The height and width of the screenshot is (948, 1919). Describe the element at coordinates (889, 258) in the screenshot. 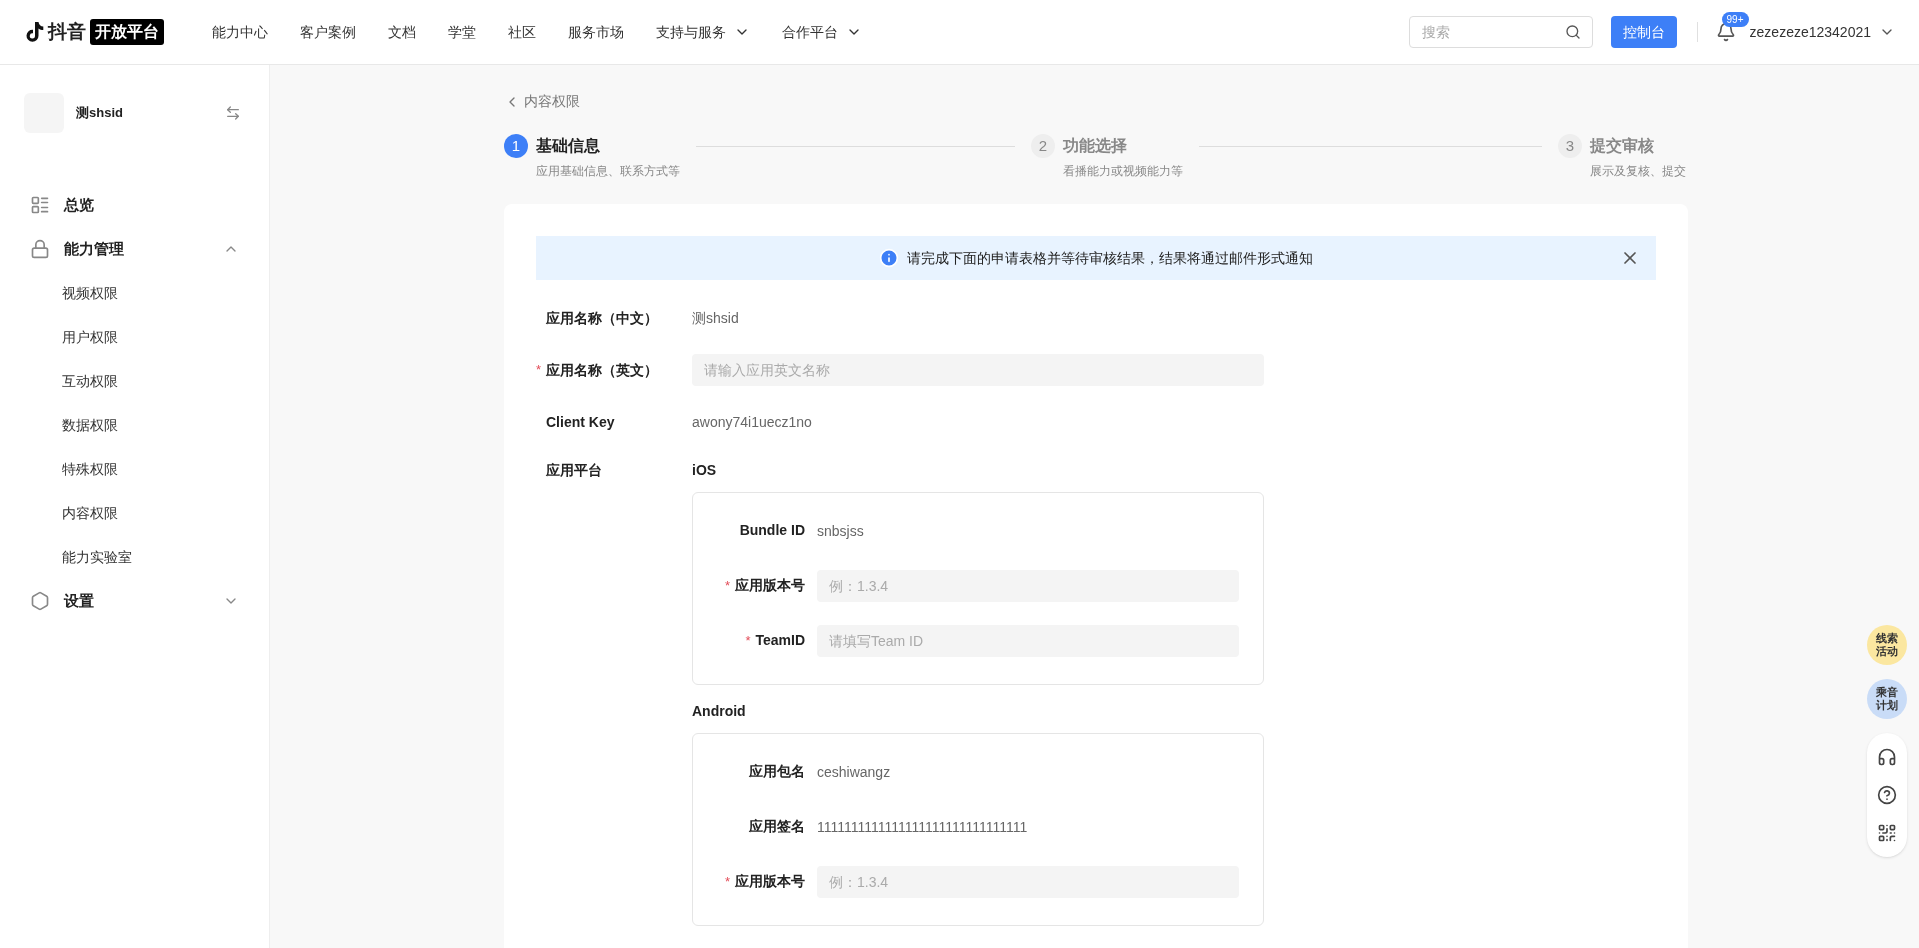

I see `info-icon` at that location.